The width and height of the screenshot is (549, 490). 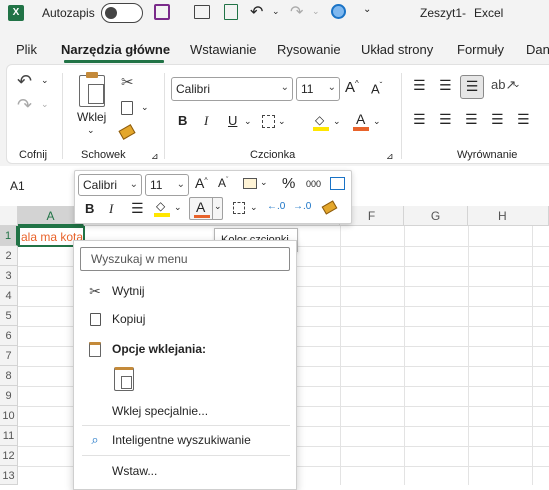 I want to click on mini-font-color-button: A ⌄, so click(x=206, y=208).